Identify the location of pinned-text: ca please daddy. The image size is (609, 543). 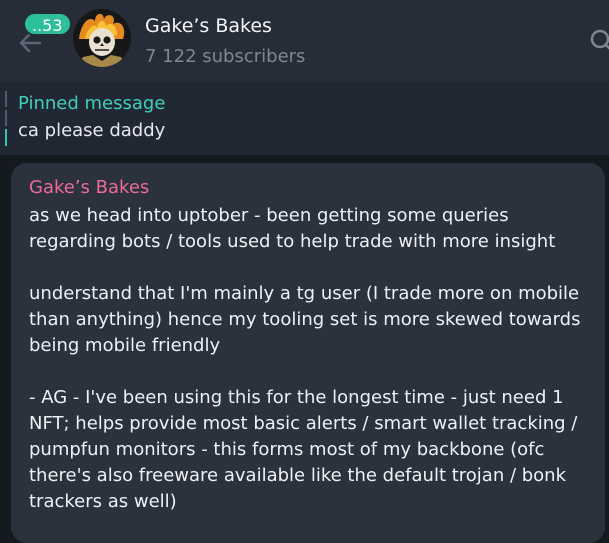
(92, 130).